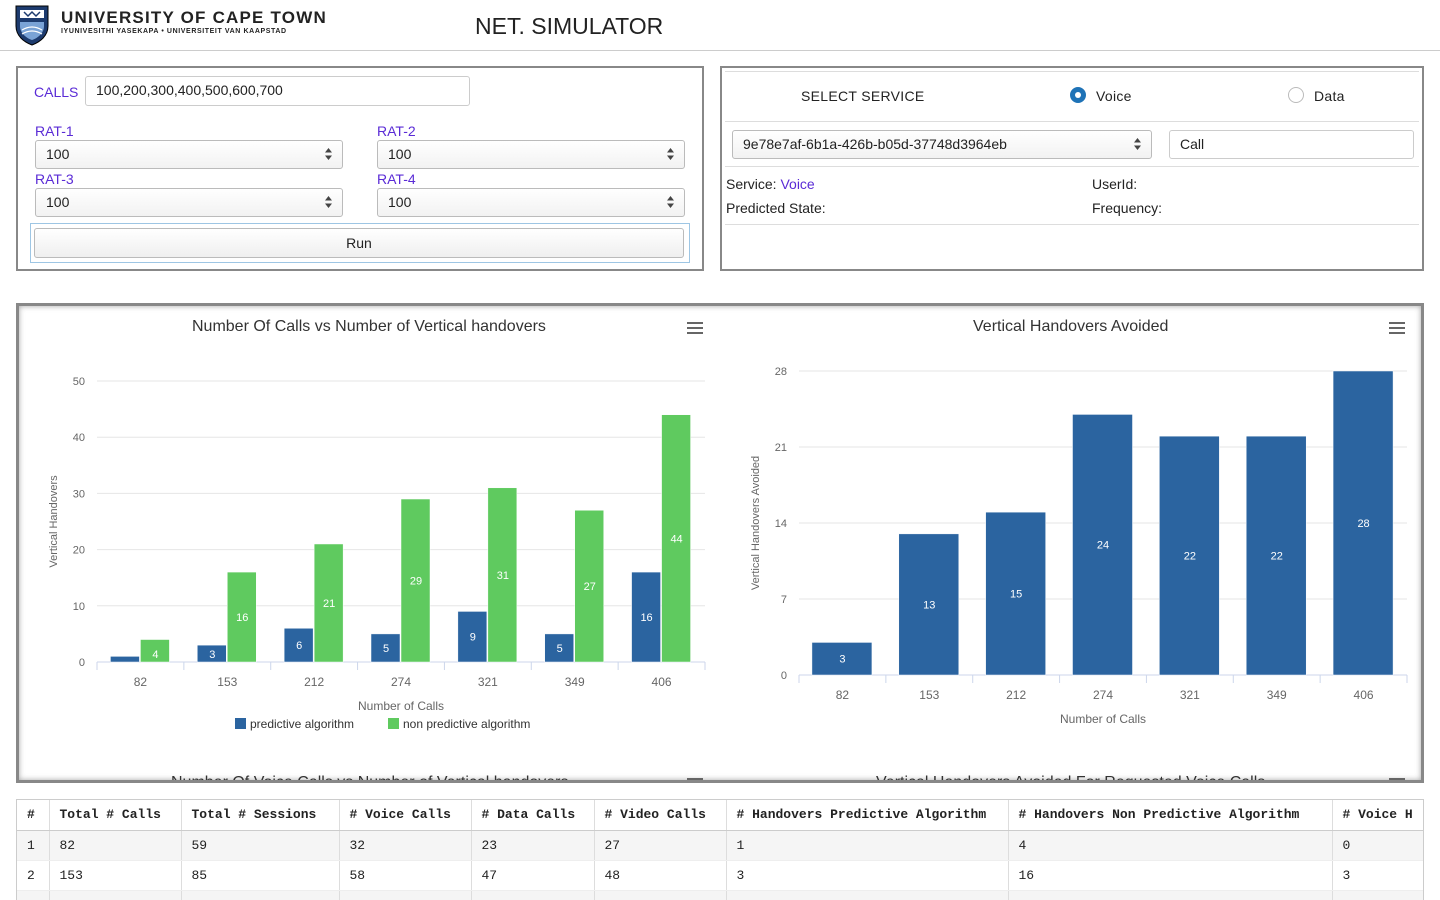 The width and height of the screenshot is (1440, 900). I want to click on rat-1-select: 100, so click(189, 154).